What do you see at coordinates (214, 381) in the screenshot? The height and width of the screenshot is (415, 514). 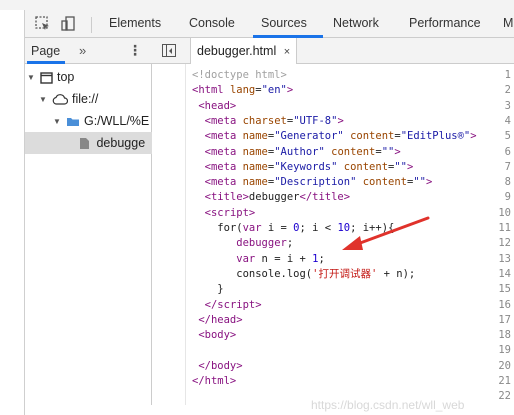 I see `code-line: </html>` at bounding box center [214, 381].